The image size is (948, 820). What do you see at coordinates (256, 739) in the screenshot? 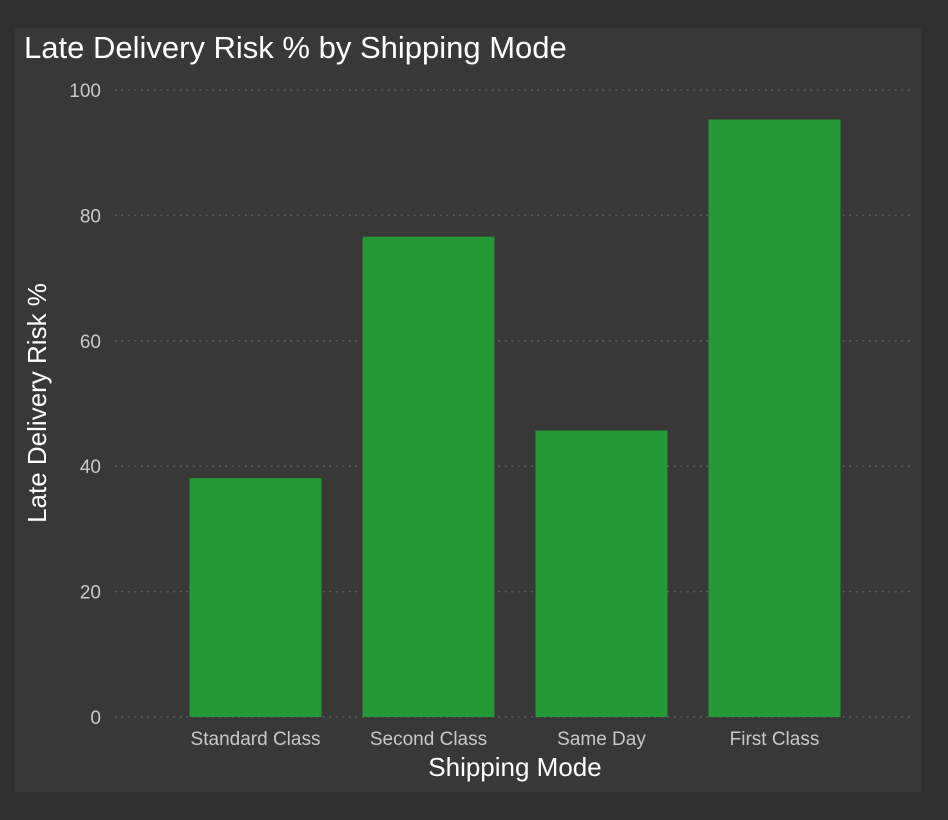
I see `x-tick-label: Standard Class` at bounding box center [256, 739].